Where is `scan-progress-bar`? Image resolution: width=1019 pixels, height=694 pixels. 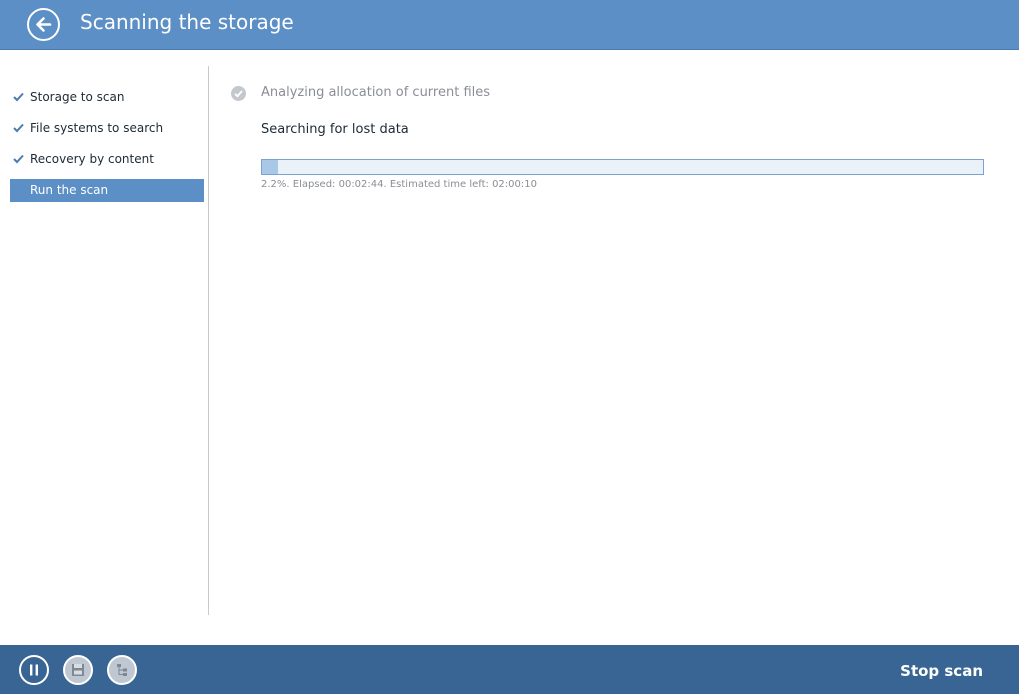 scan-progress-bar is located at coordinates (622, 167).